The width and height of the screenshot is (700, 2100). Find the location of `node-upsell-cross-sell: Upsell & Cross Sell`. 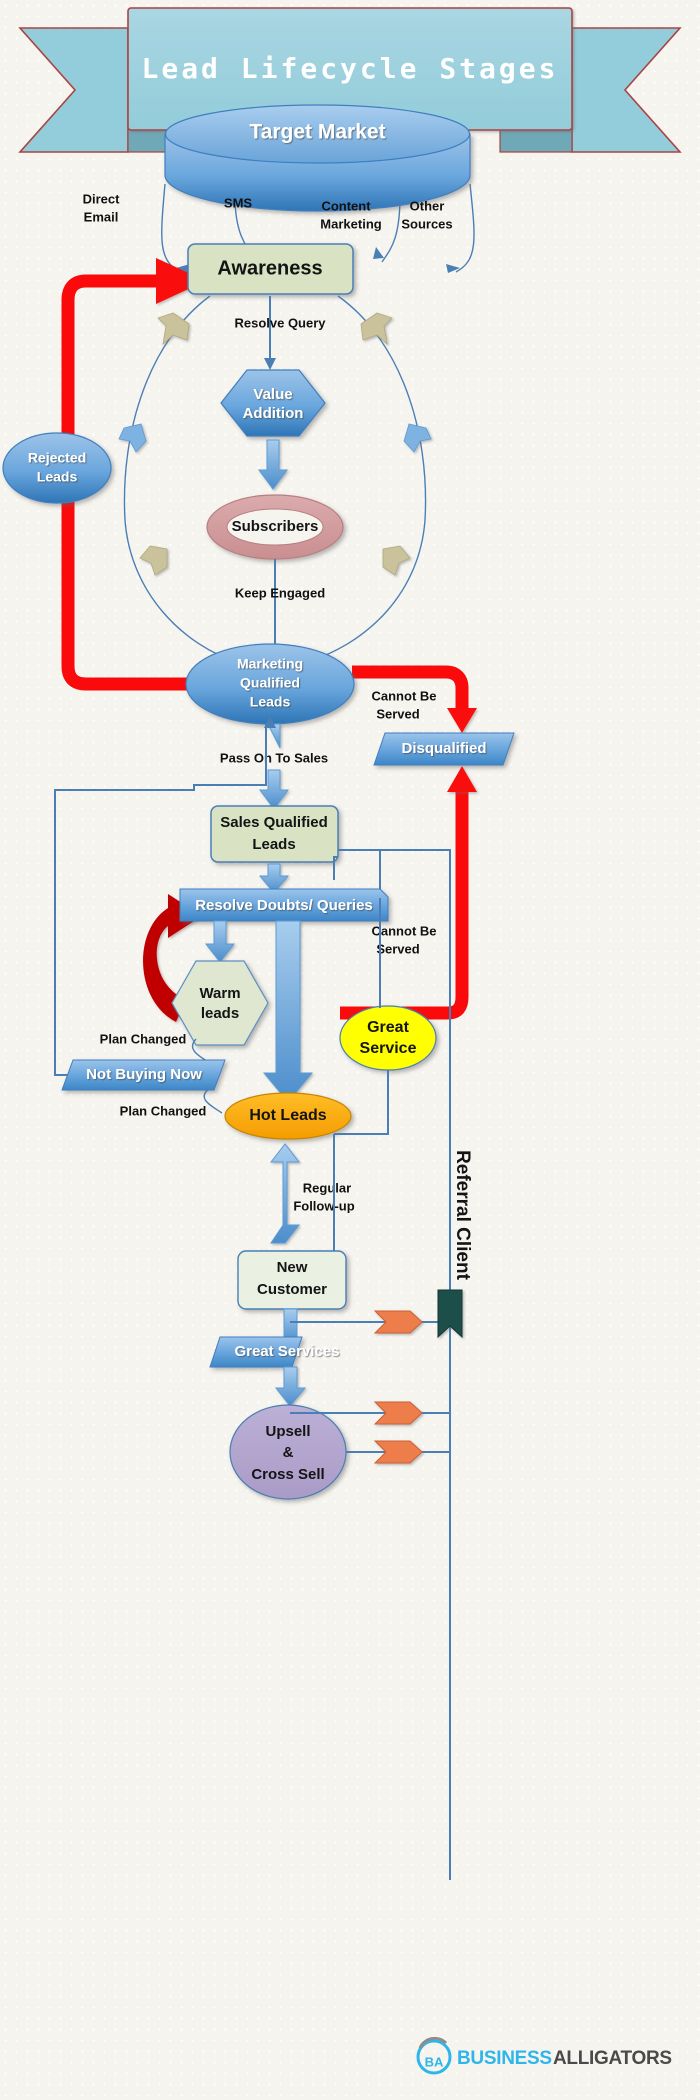

node-upsell-cross-sell: Upsell & Cross Sell is located at coordinates (288, 1452).